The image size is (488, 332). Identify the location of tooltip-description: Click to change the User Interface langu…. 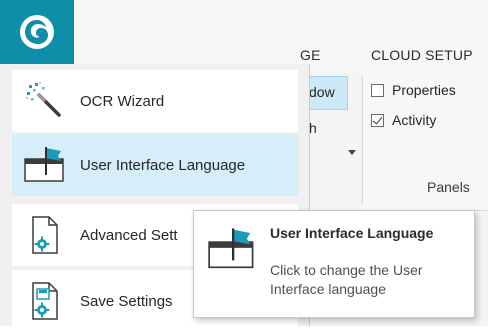
(346, 279).